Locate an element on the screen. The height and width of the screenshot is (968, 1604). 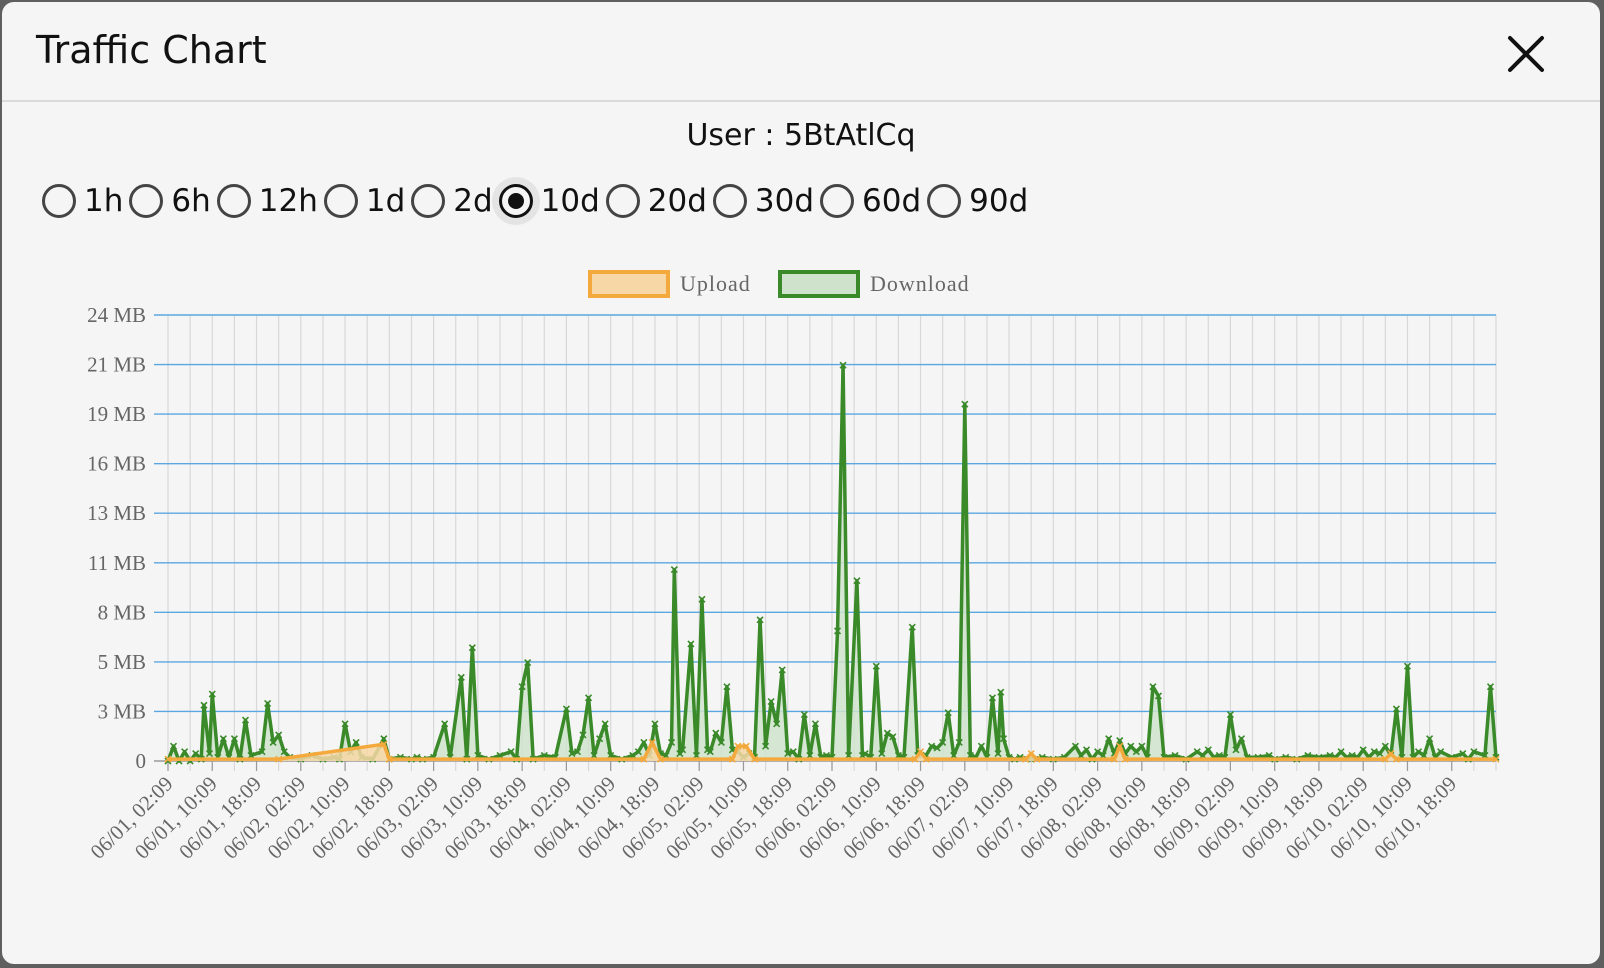
legend-item-download: Download is located at coordinates (874, 284).